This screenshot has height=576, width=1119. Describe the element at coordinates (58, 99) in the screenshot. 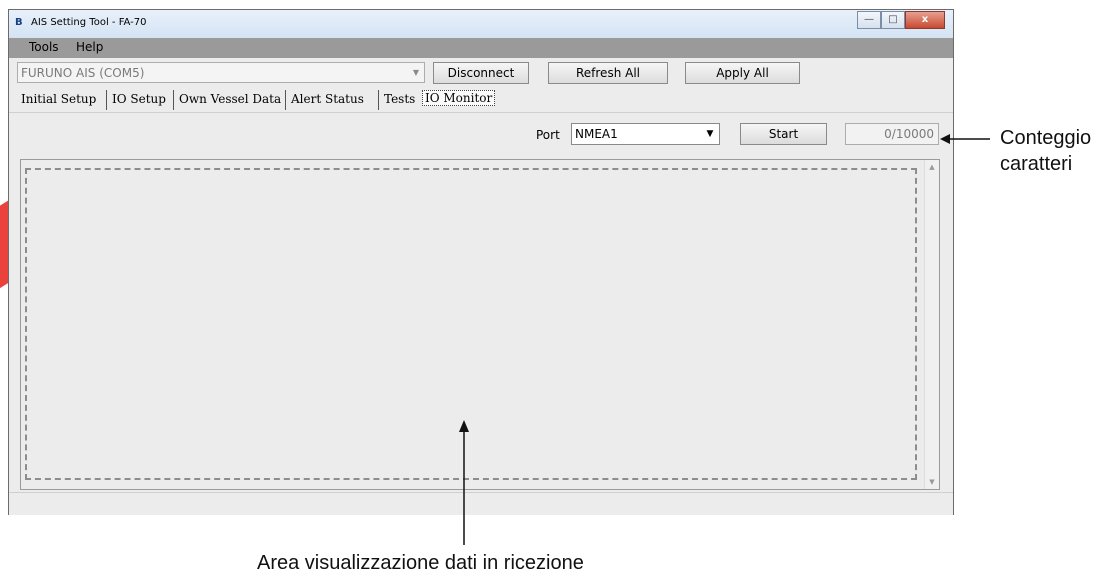

I see `tab-initial-setup: Initial Setup` at that location.